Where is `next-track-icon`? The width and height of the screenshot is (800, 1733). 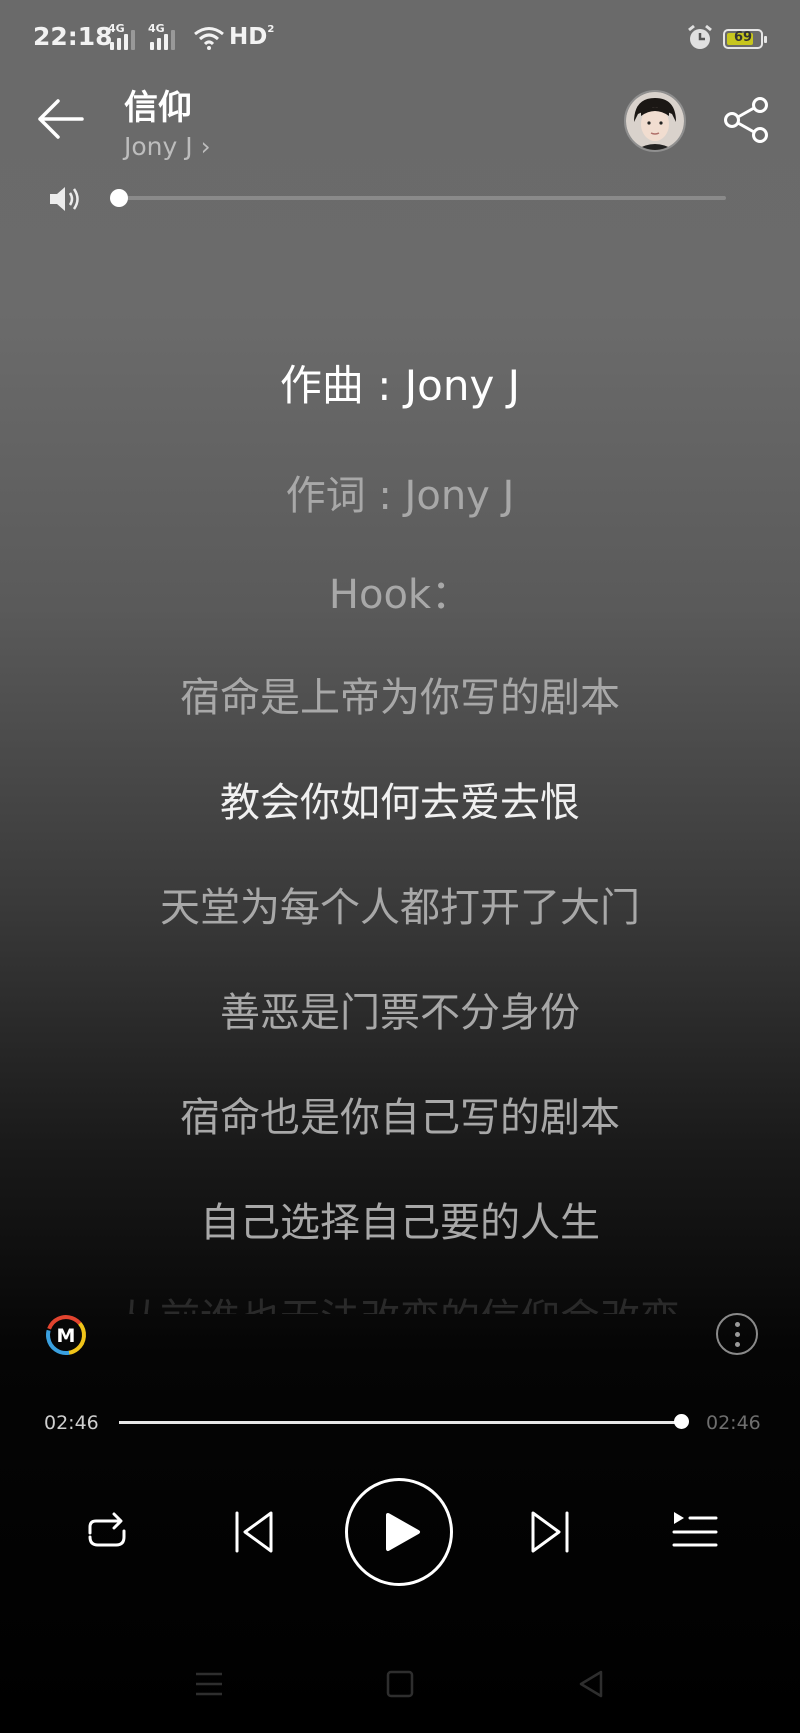 next-track-icon is located at coordinates (549, 1532).